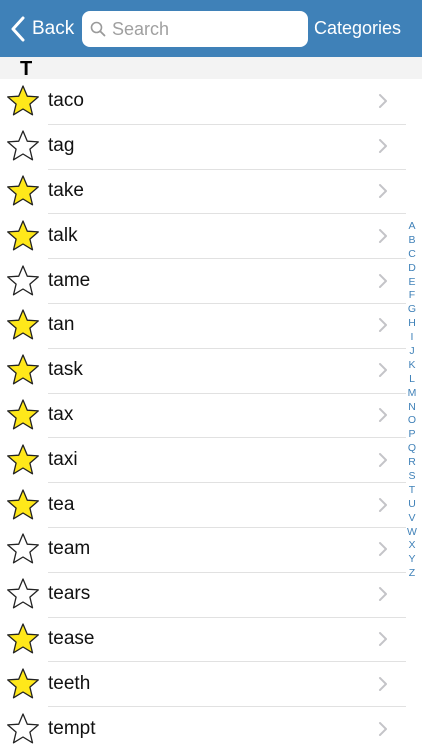  Describe the element at coordinates (203, 102) in the screenshot. I see `list-item: taco` at that location.